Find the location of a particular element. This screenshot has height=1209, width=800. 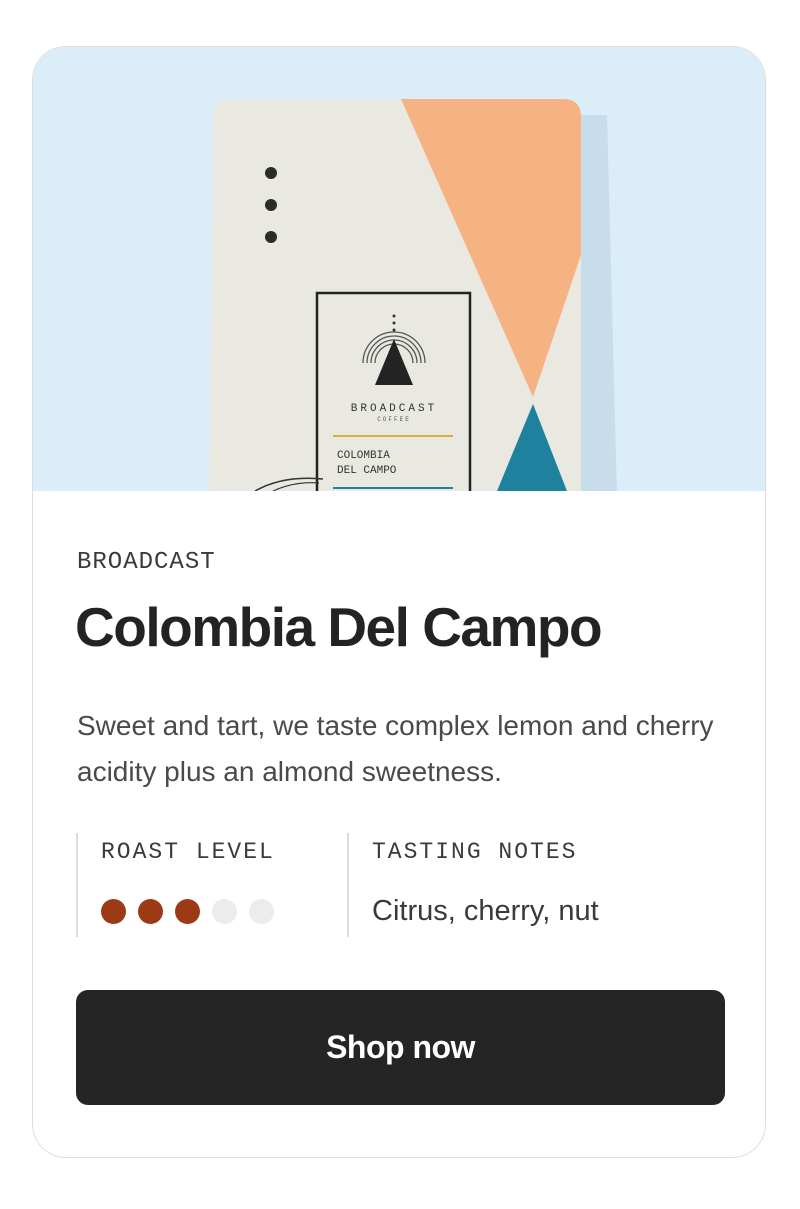

svg-text: DEL CAMPO is located at coordinates (367, 471).